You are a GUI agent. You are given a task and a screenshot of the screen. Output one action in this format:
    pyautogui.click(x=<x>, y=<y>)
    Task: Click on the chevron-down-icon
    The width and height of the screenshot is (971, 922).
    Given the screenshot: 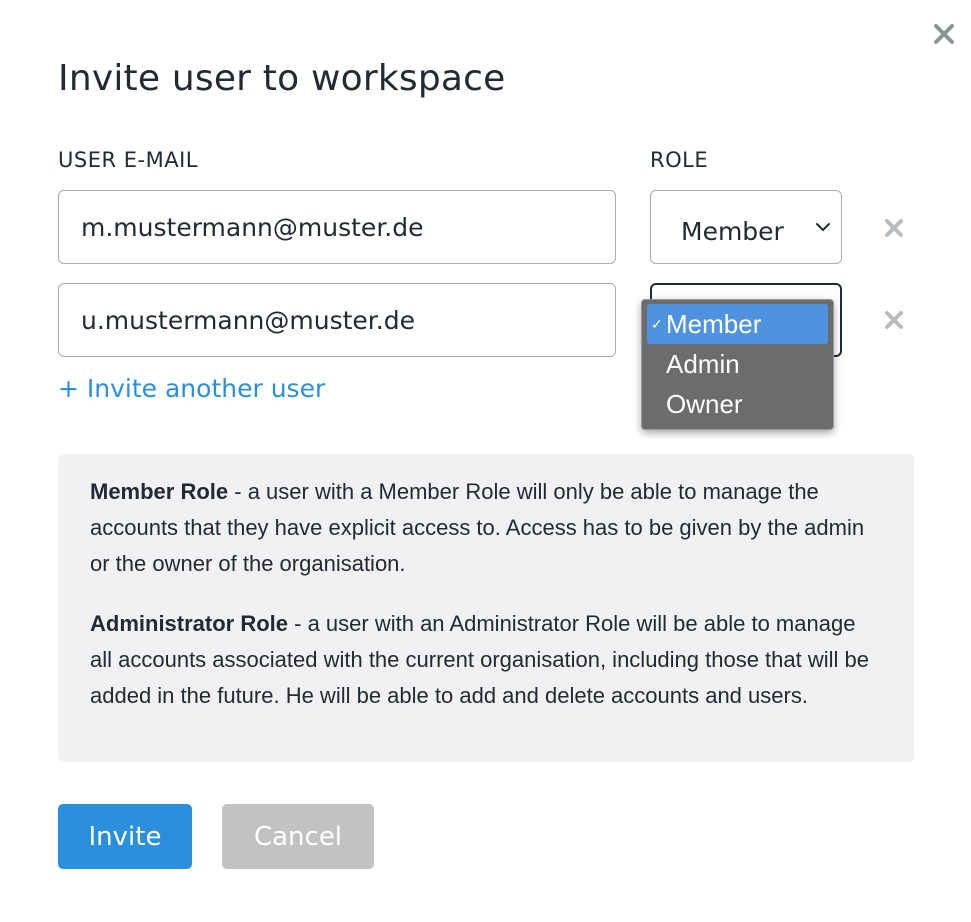 What is the action you would take?
    pyautogui.click(x=823, y=227)
    